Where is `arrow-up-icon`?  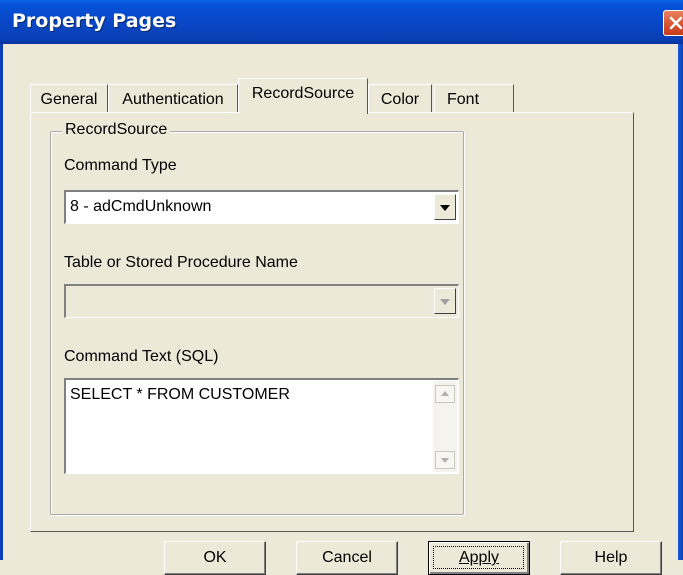 arrow-up-icon is located at coordinates (445, 393).